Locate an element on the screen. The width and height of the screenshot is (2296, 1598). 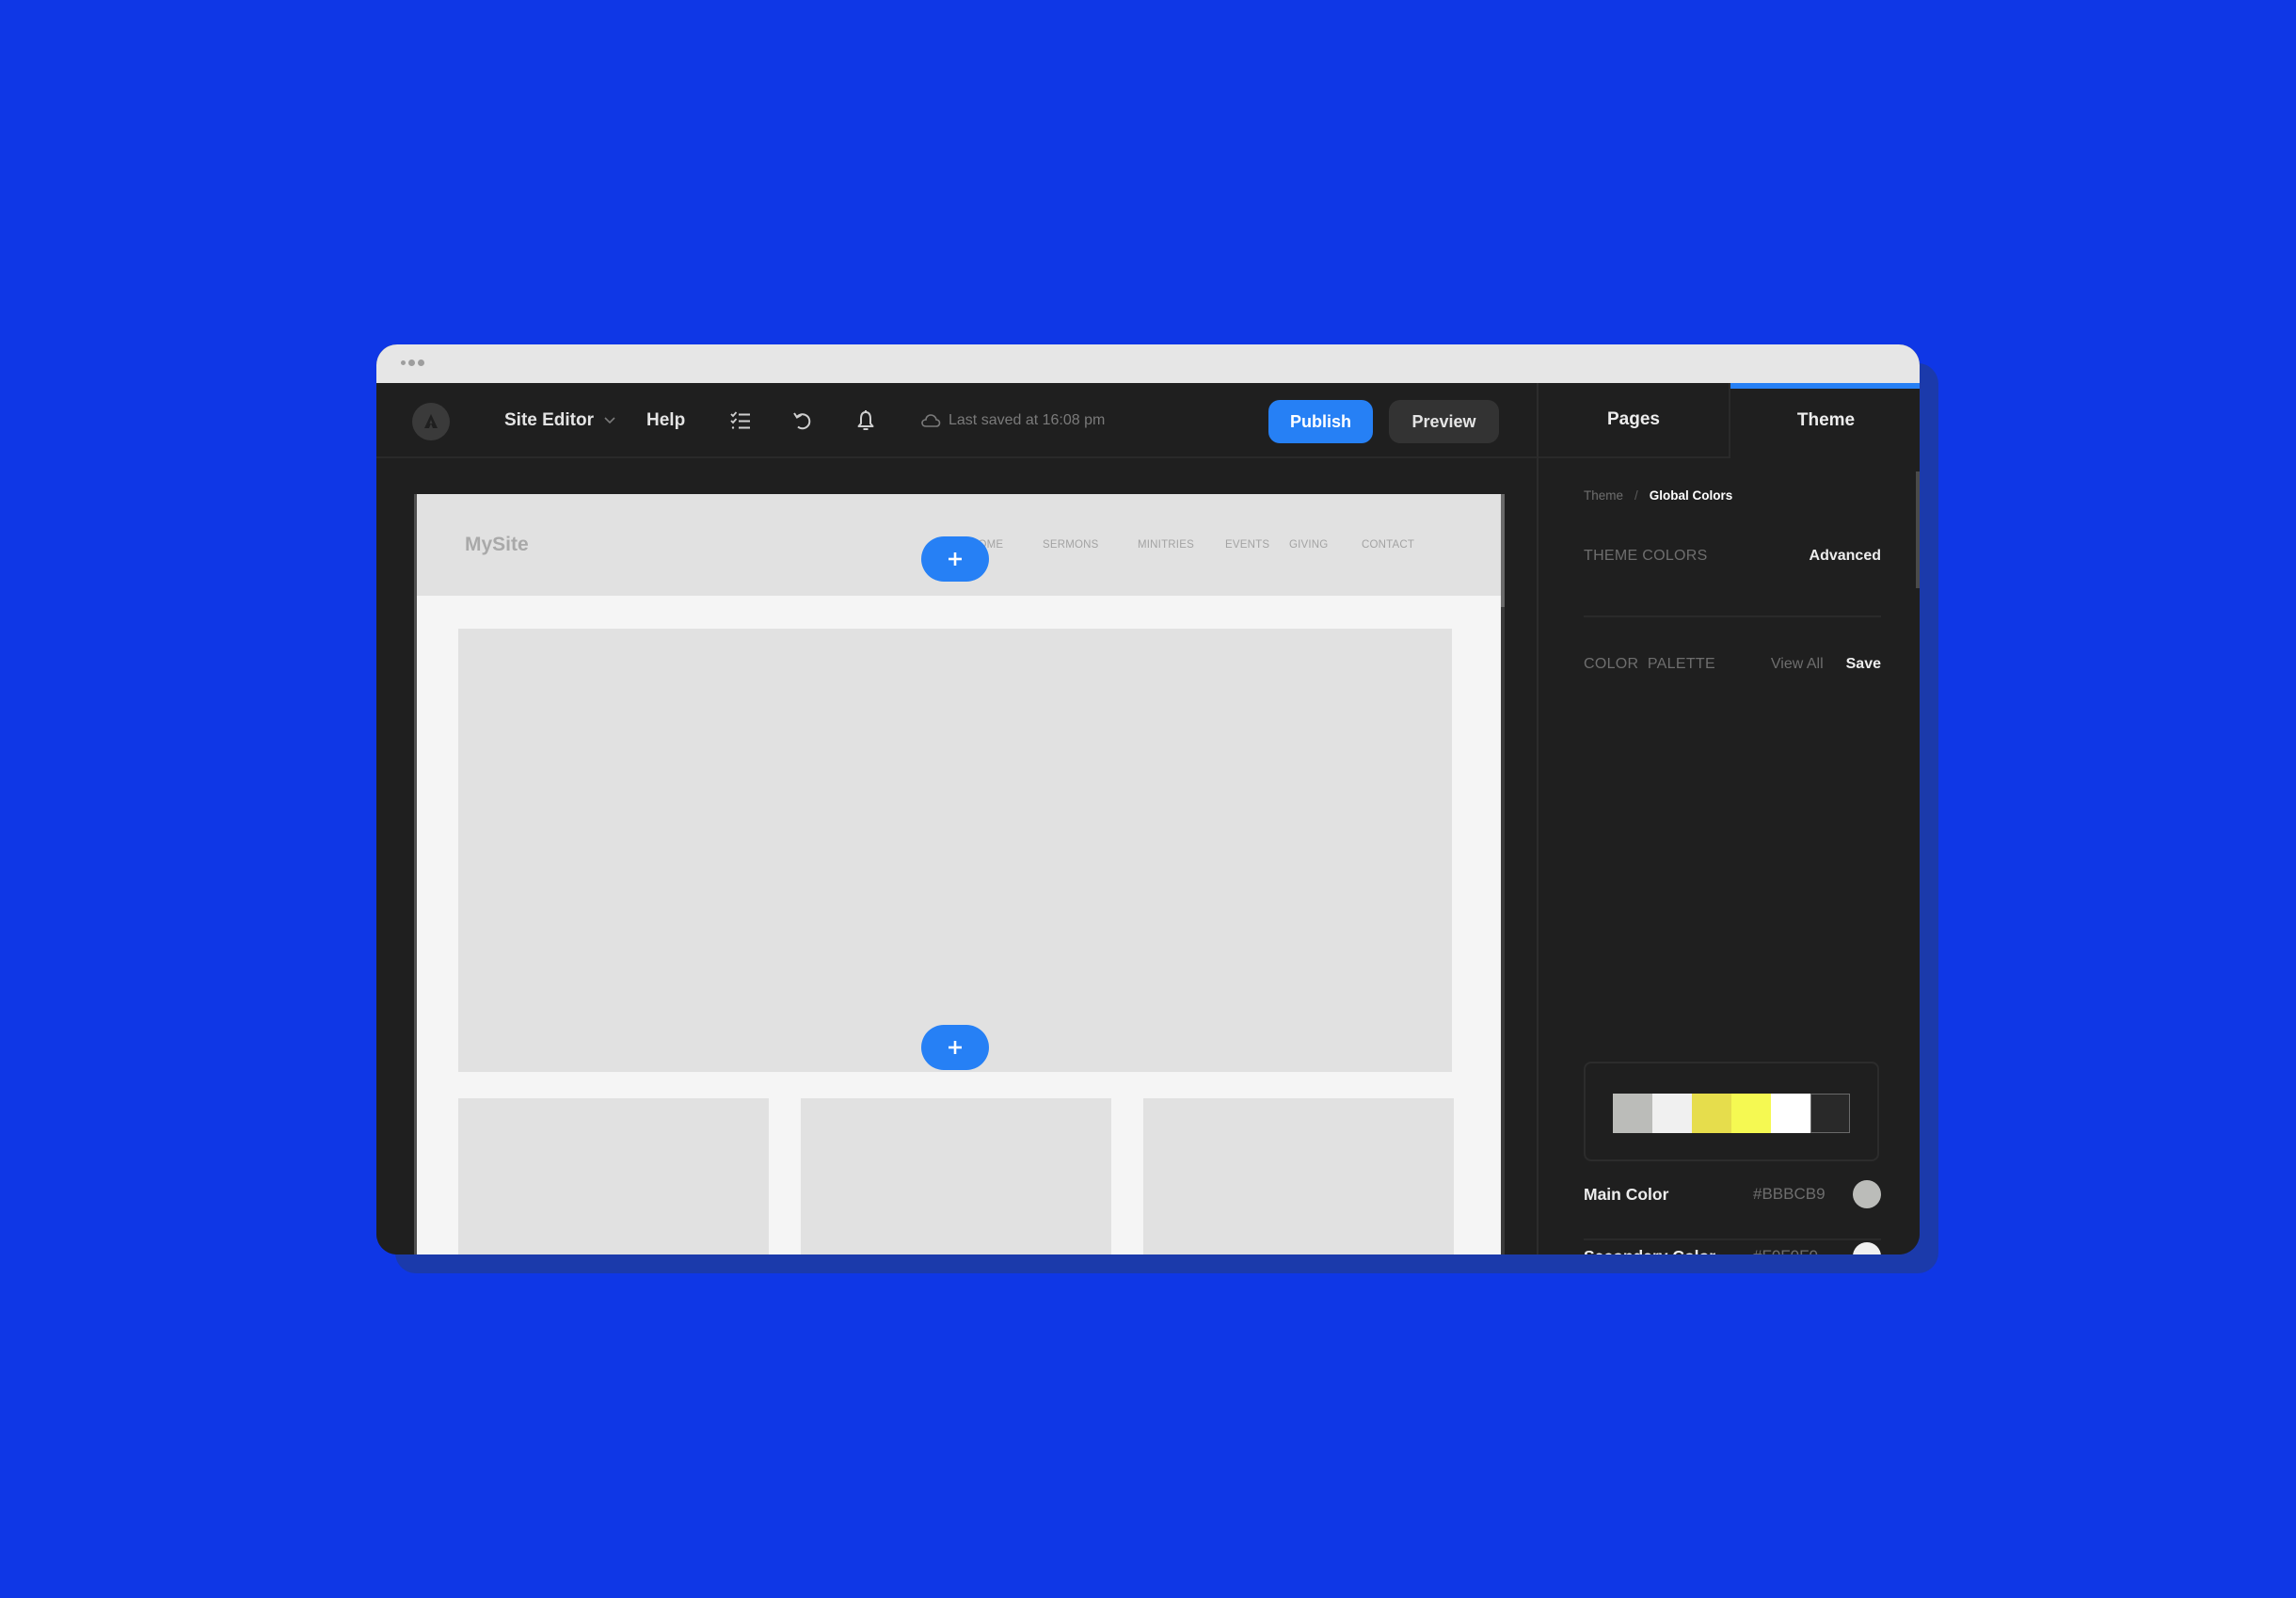
color-hex-value: #F0F0F0 is located at coordinates (1798, 1250).